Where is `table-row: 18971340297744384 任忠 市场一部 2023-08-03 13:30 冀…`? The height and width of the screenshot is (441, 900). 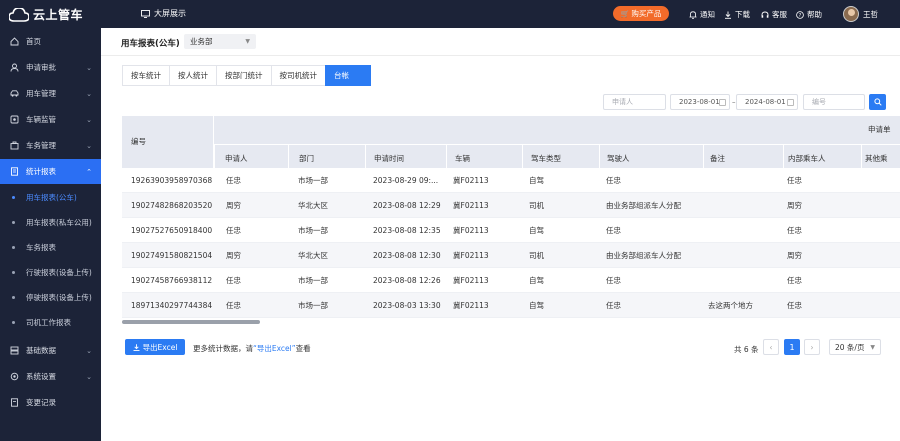
table-row: 18971340297744384 任忠 市场一部 2023-08-03 13:30 冀… is located at coordinates (511, 305).